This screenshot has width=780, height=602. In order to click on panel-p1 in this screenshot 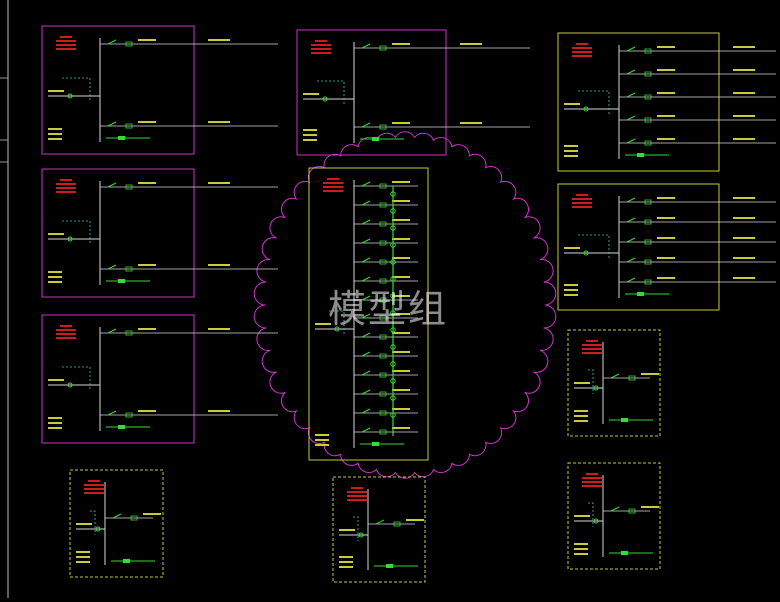, I will do `click(159, 90)`.